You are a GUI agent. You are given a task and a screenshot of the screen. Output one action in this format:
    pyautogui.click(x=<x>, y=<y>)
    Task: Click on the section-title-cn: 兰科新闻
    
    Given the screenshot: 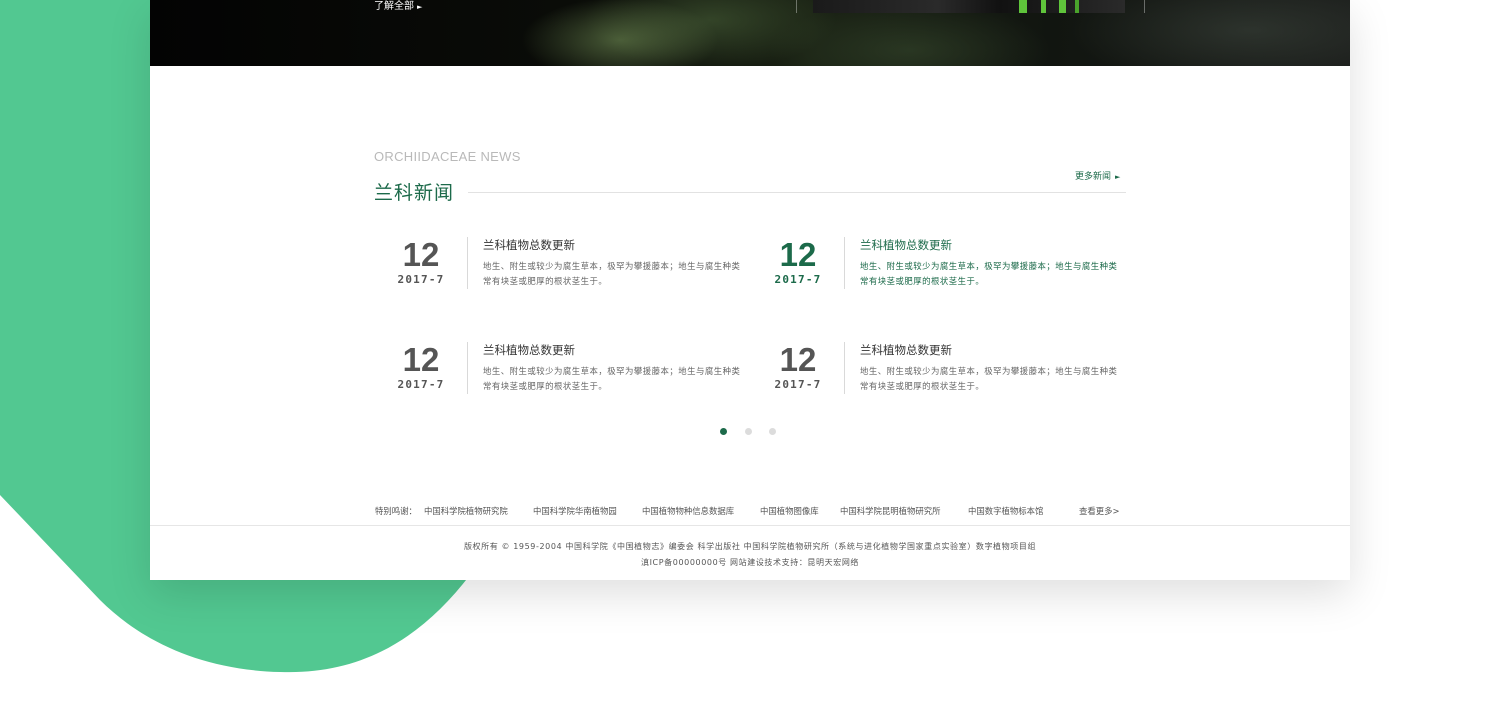 What is the action you would take?
    pyautogui.click(x=414, y=193)
    